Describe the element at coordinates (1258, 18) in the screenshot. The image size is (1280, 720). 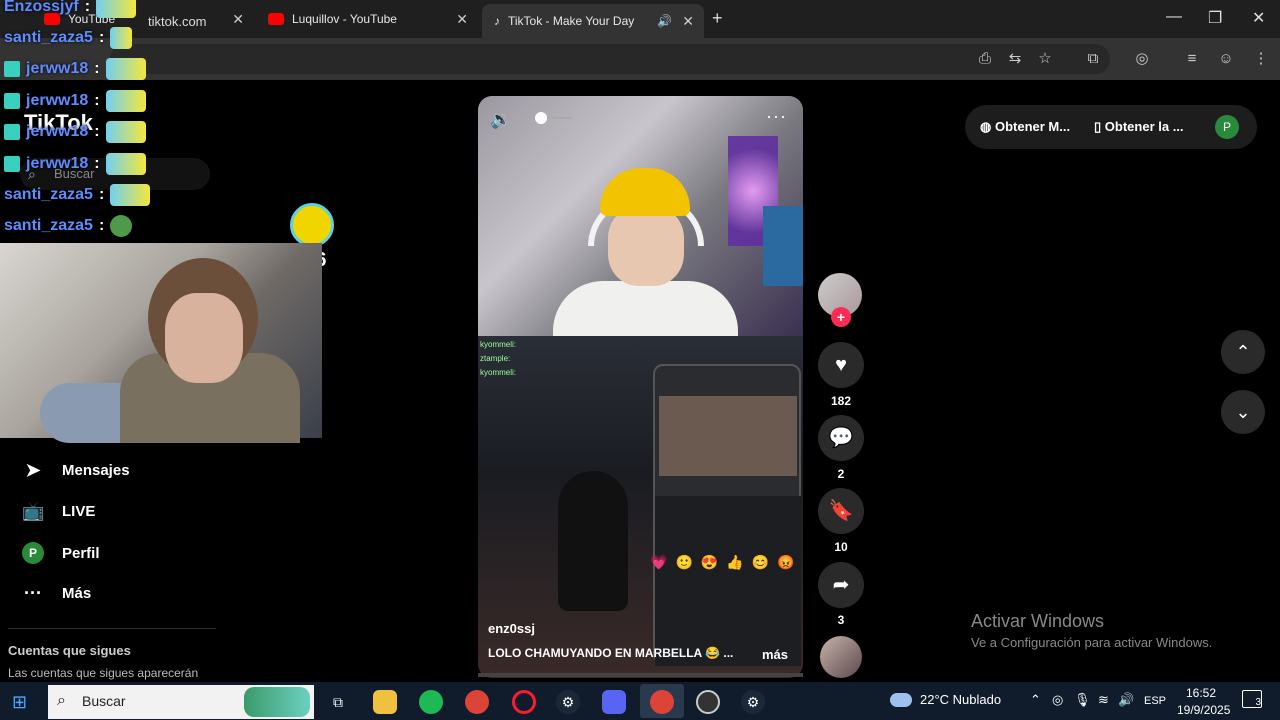
I see `close-window-button: ✕` at that location.